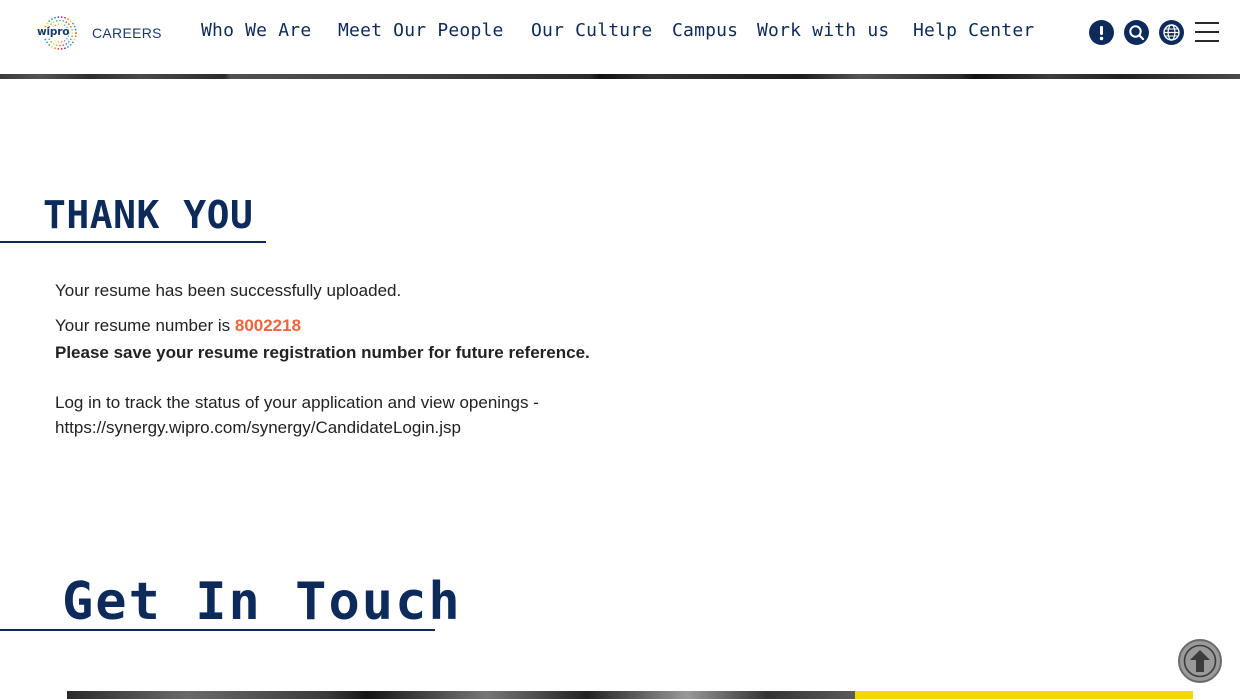 This screenshot has height=699, width=1240. Describe the element at coordinates (620, 76) in the screenshot. I see `header-banner-strip` at that location.